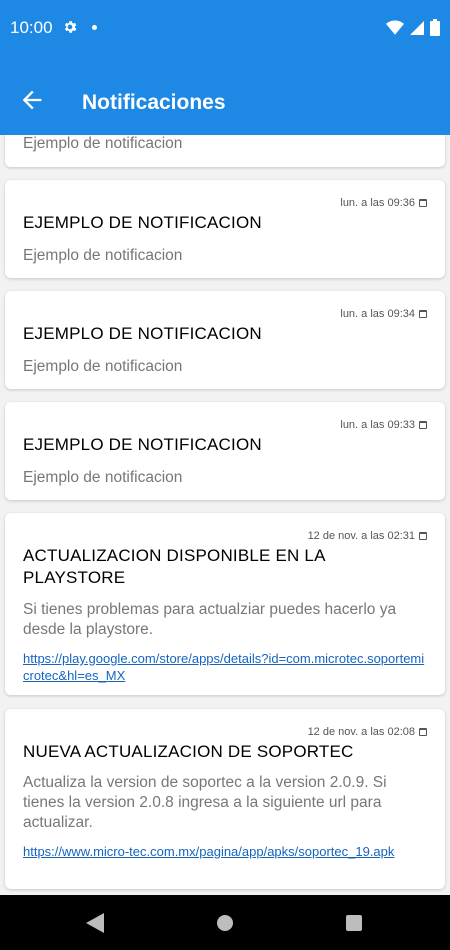  I want to click on system-nav-bar, so click(225, 922).